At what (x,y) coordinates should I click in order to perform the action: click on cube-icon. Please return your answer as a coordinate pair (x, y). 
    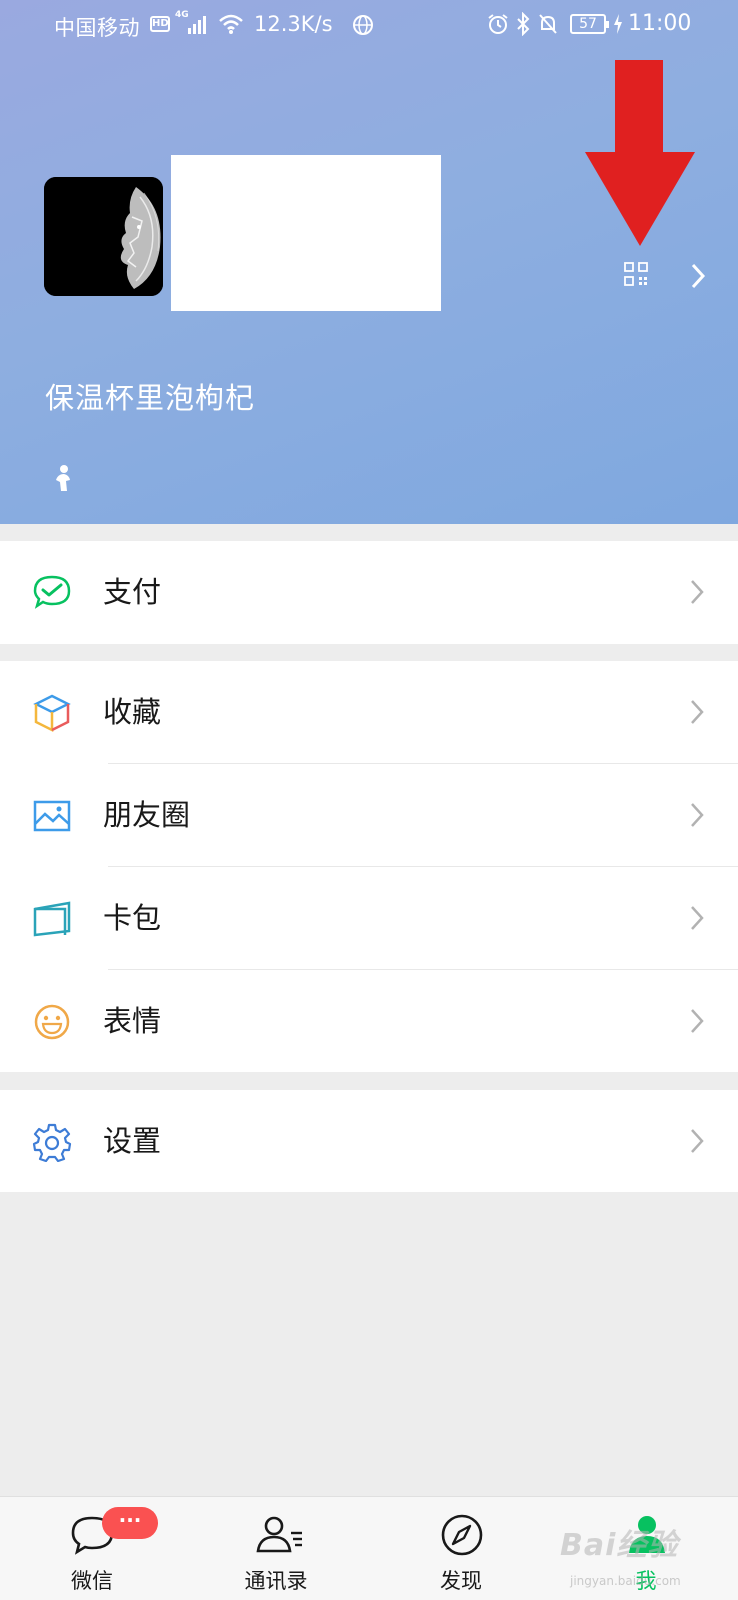
    Looking at the image, I should click on (52, 713).